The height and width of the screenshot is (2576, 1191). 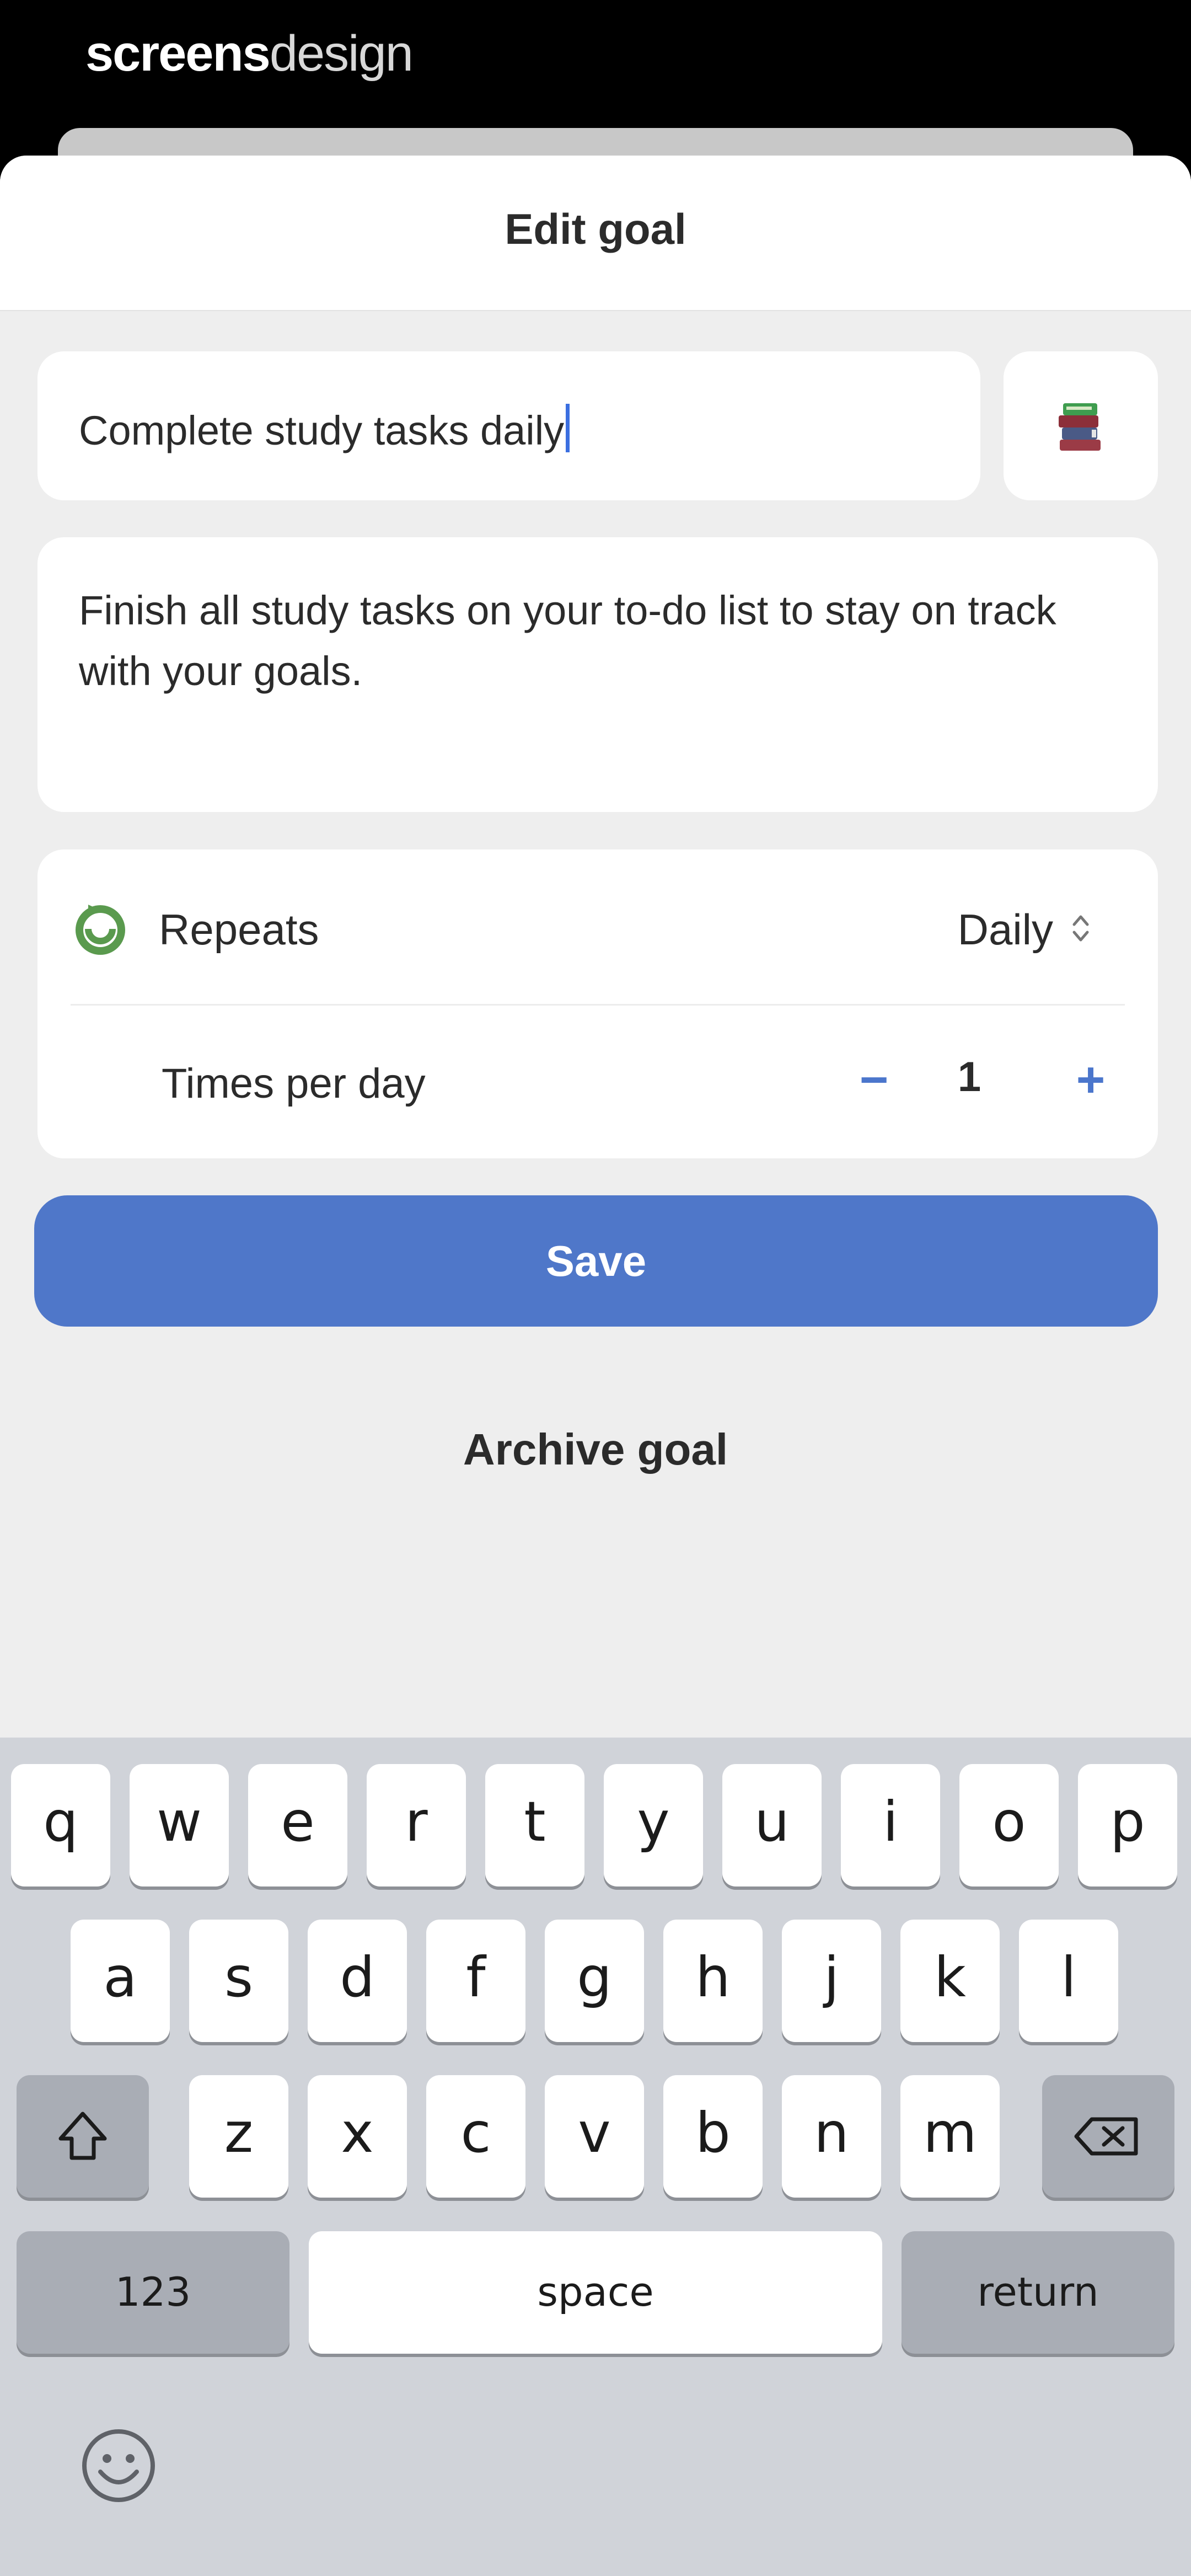 I want to click on key-k: k, so click(x=950, y=1981).